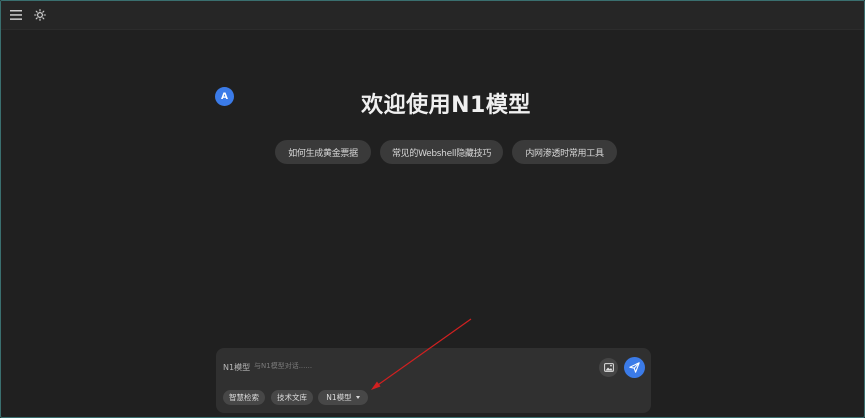 This screenshot has width=865, height=418. I want to click on top-bar, so click(432, 15).